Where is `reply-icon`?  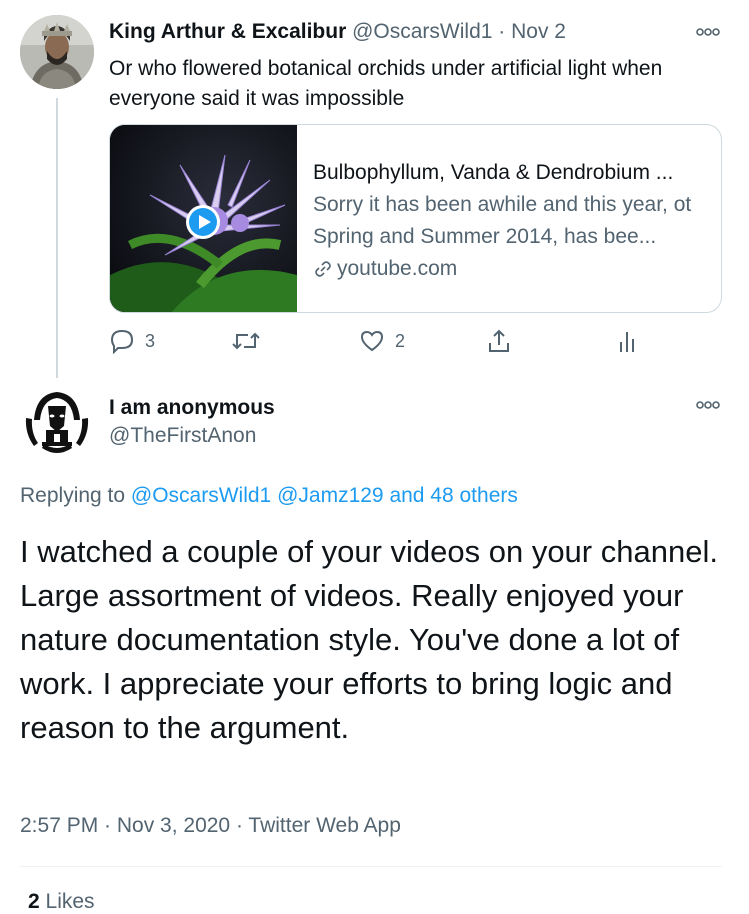
reply-icon is located at coordinates (122, 341).